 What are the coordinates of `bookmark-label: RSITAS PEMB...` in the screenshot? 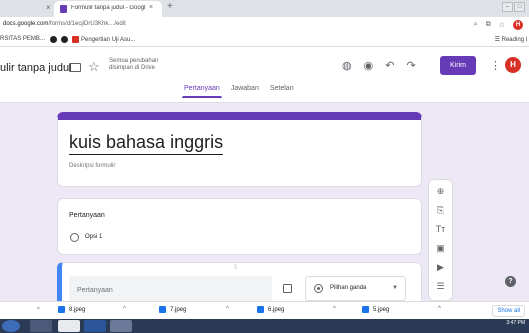 It's located at (22, 39).